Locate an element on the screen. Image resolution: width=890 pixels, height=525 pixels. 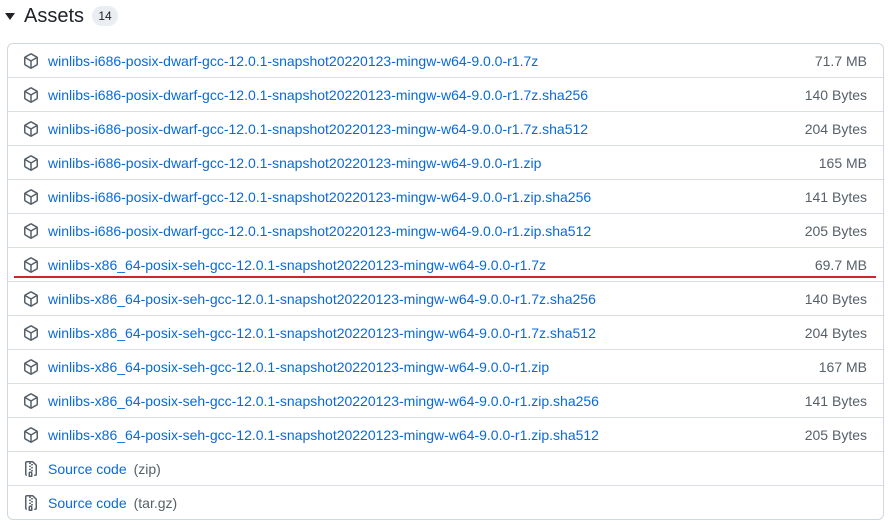
asset-size: 165 MB is located at coordinates (842, 162).